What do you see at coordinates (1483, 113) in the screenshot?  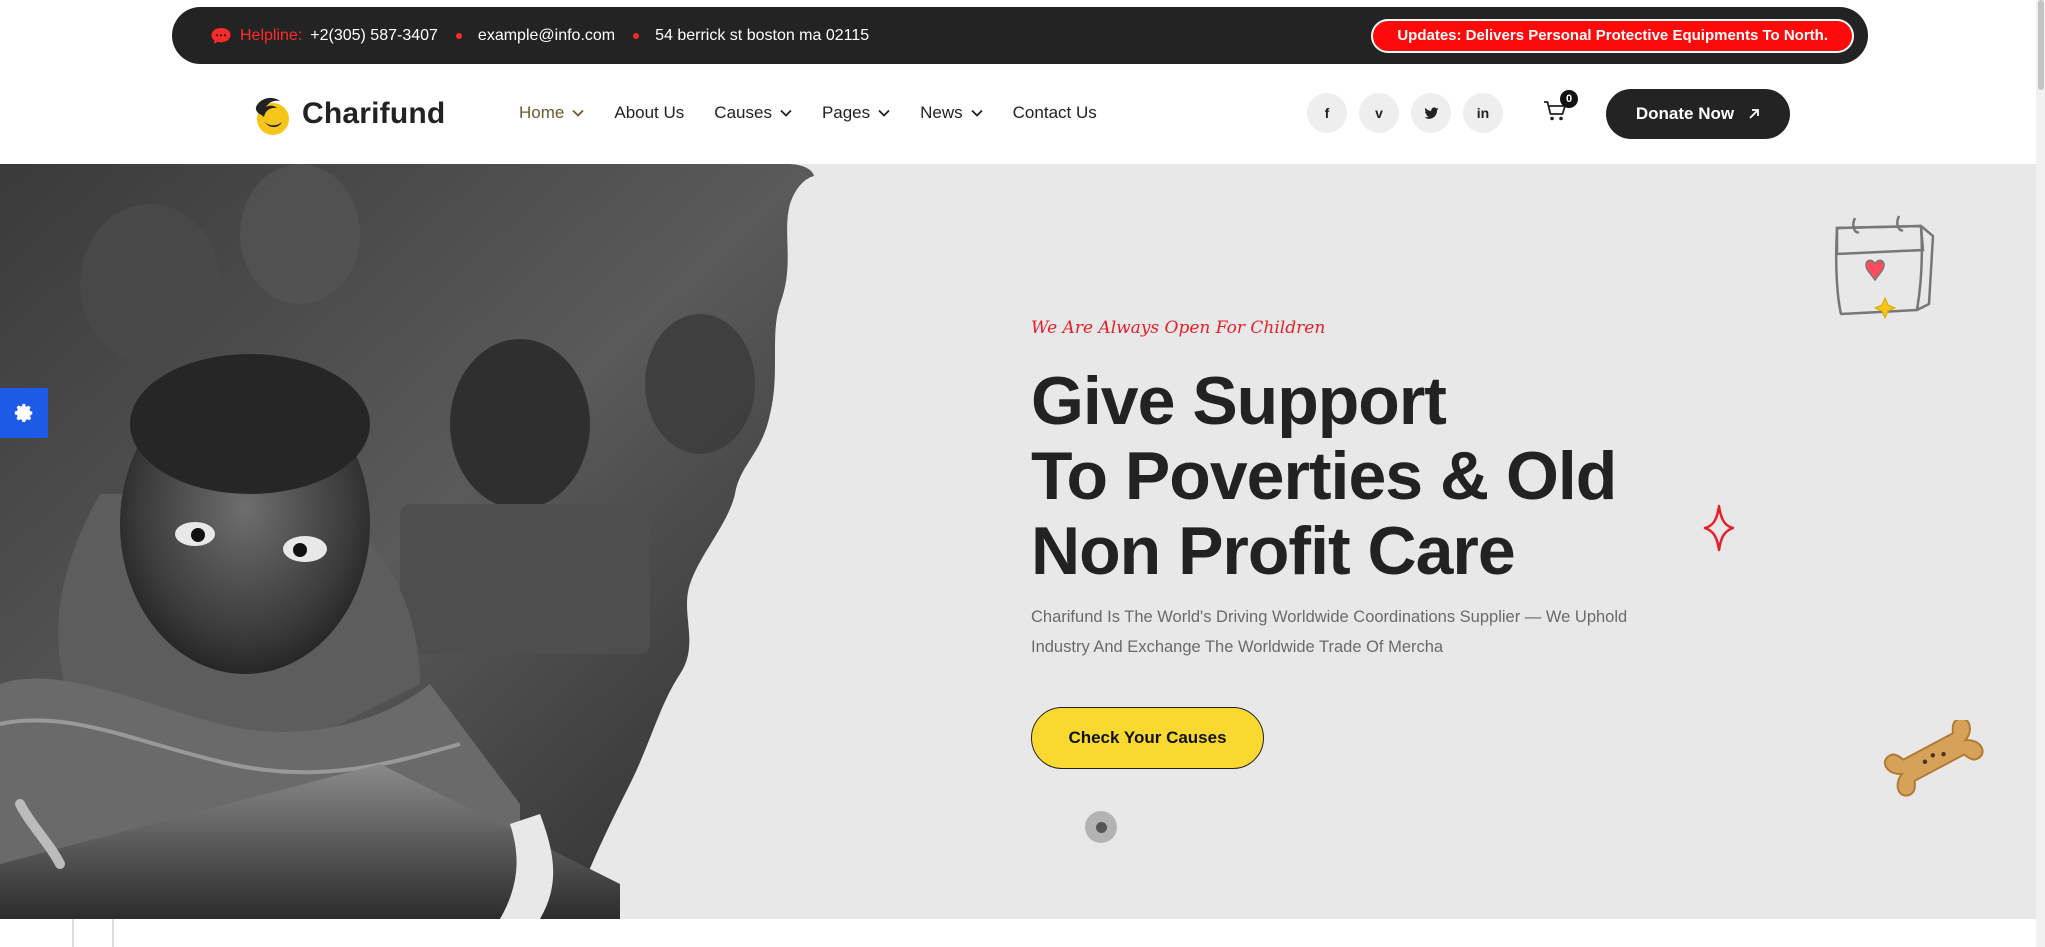 I see `linkedin-icon: in` at bounding box center [1483, 113].